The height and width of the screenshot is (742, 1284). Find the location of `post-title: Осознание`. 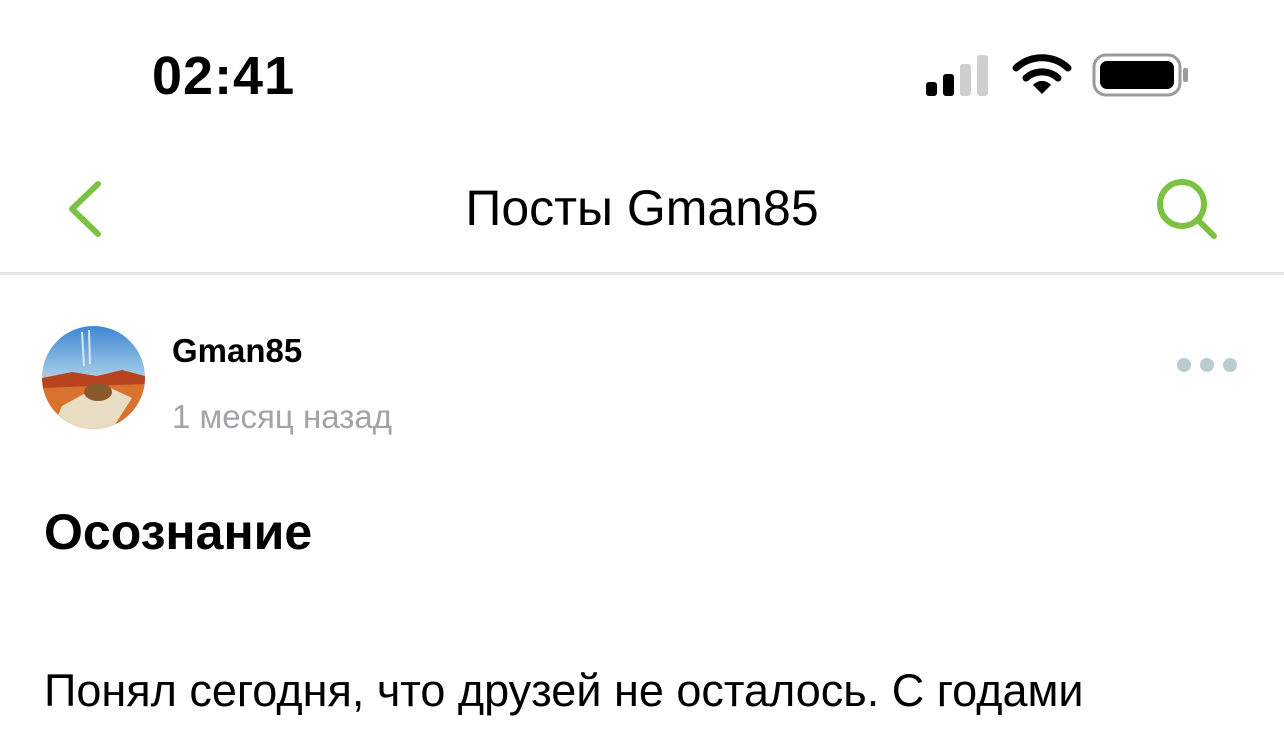

post-title: Осознание is located at coordinates (178, 532).